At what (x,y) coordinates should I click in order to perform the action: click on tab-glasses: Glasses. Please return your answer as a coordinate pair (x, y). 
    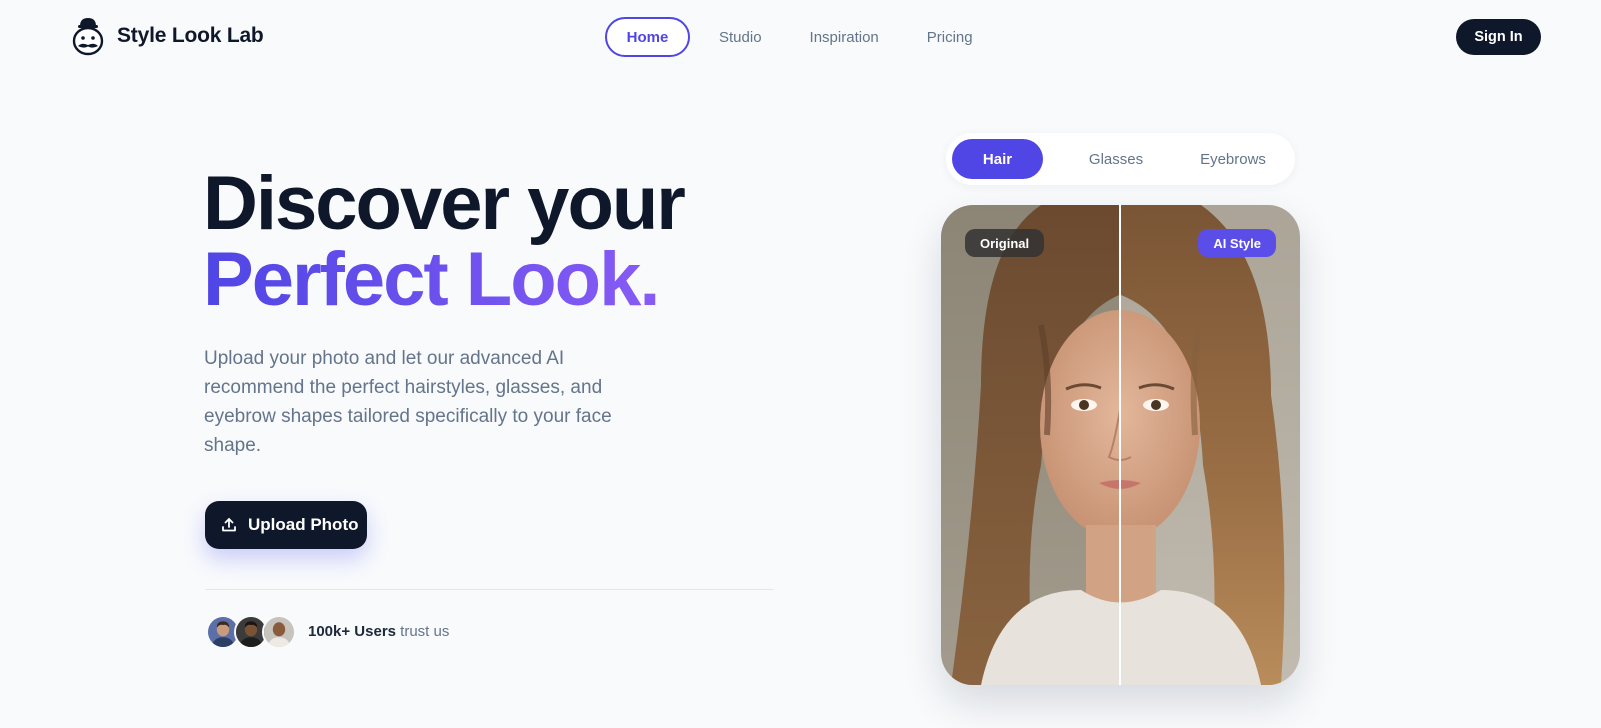
    Looking at the image, I should click on (1116, 159).